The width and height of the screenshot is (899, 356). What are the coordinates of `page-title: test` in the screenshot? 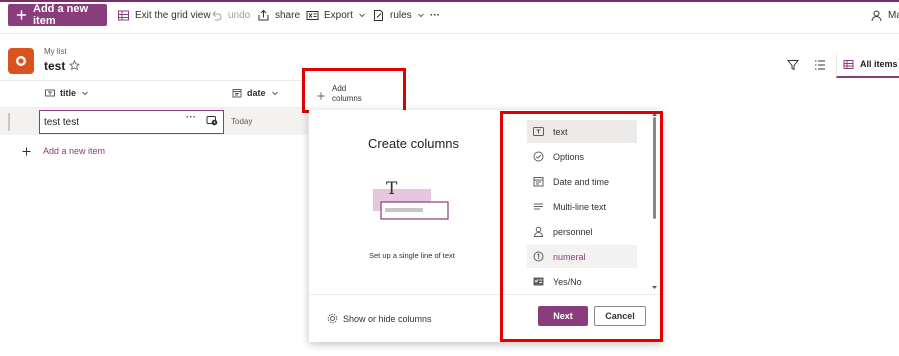 It's located at (55, 66).